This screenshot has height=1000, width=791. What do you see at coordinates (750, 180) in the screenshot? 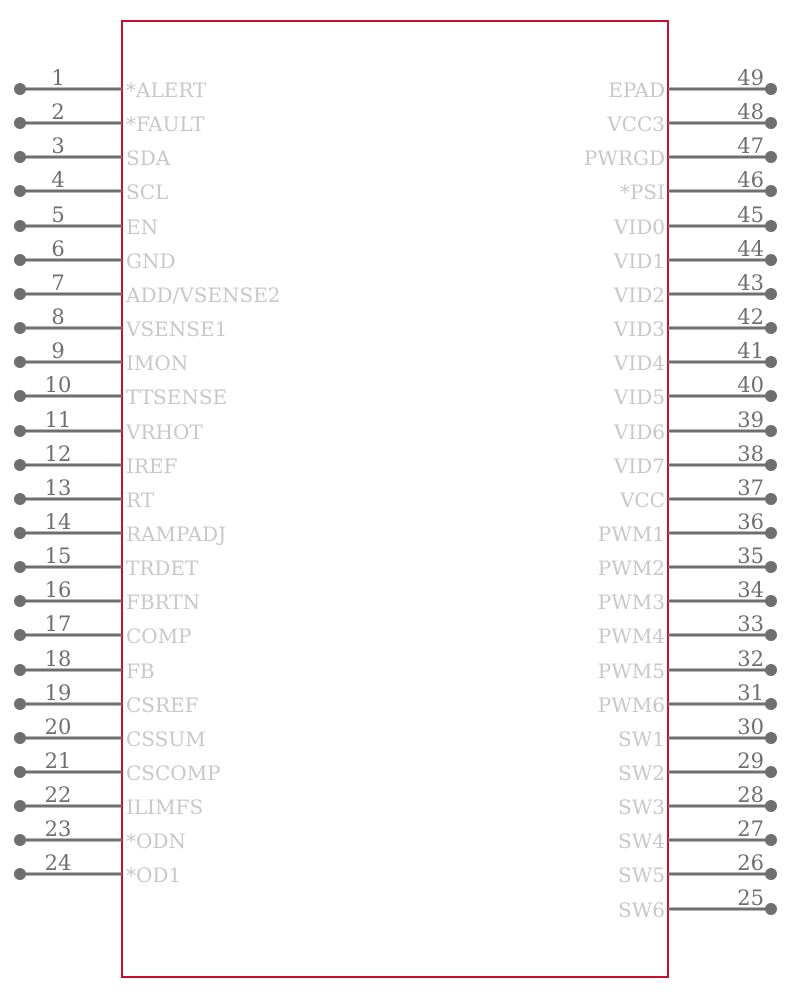
I see `pin-number: 46` at bounding box center [750, 180].